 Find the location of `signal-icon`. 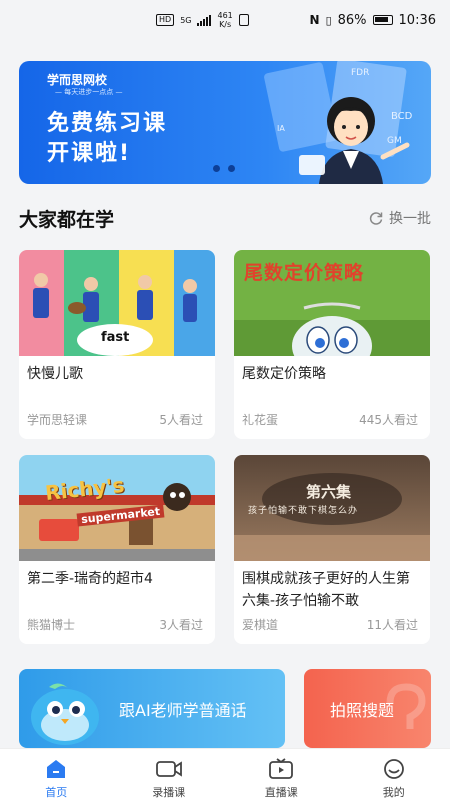

signal-icon is located at coordinates (204, 20).